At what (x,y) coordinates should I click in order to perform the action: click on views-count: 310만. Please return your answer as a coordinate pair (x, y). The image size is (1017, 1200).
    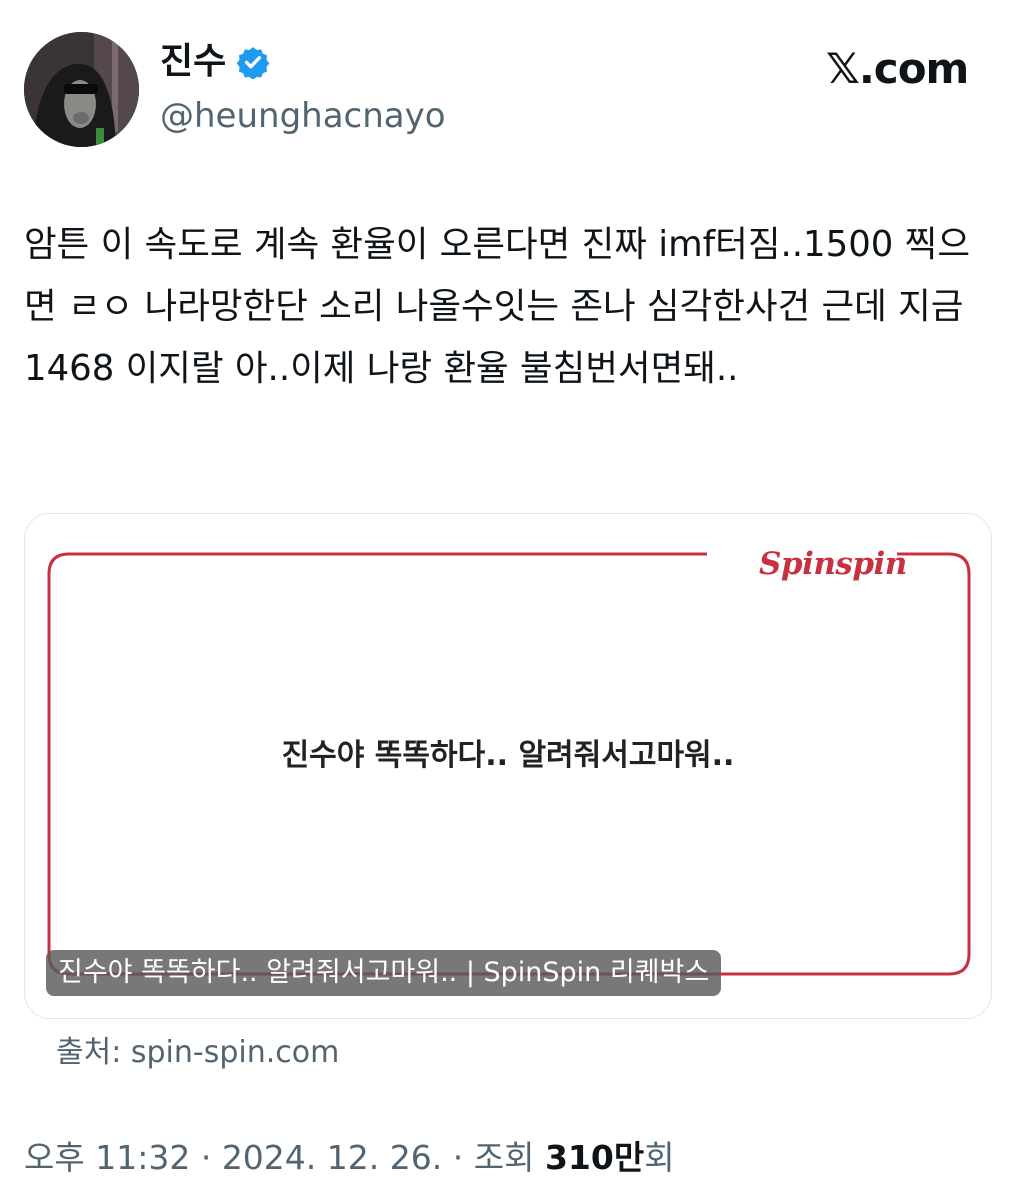
    Looking at the image, I should click on (594, 1157).